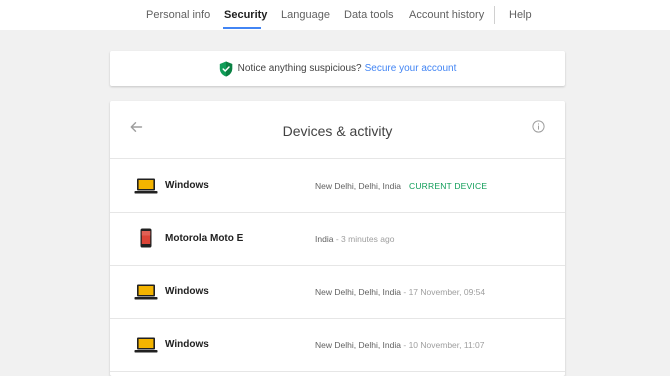 This screenshot has height=376, width=670. What do you see at coordinates (299, 68) in the screenshot?
I see `notice-text: Notice anything suspicious?` at bounding box center [299, 68].